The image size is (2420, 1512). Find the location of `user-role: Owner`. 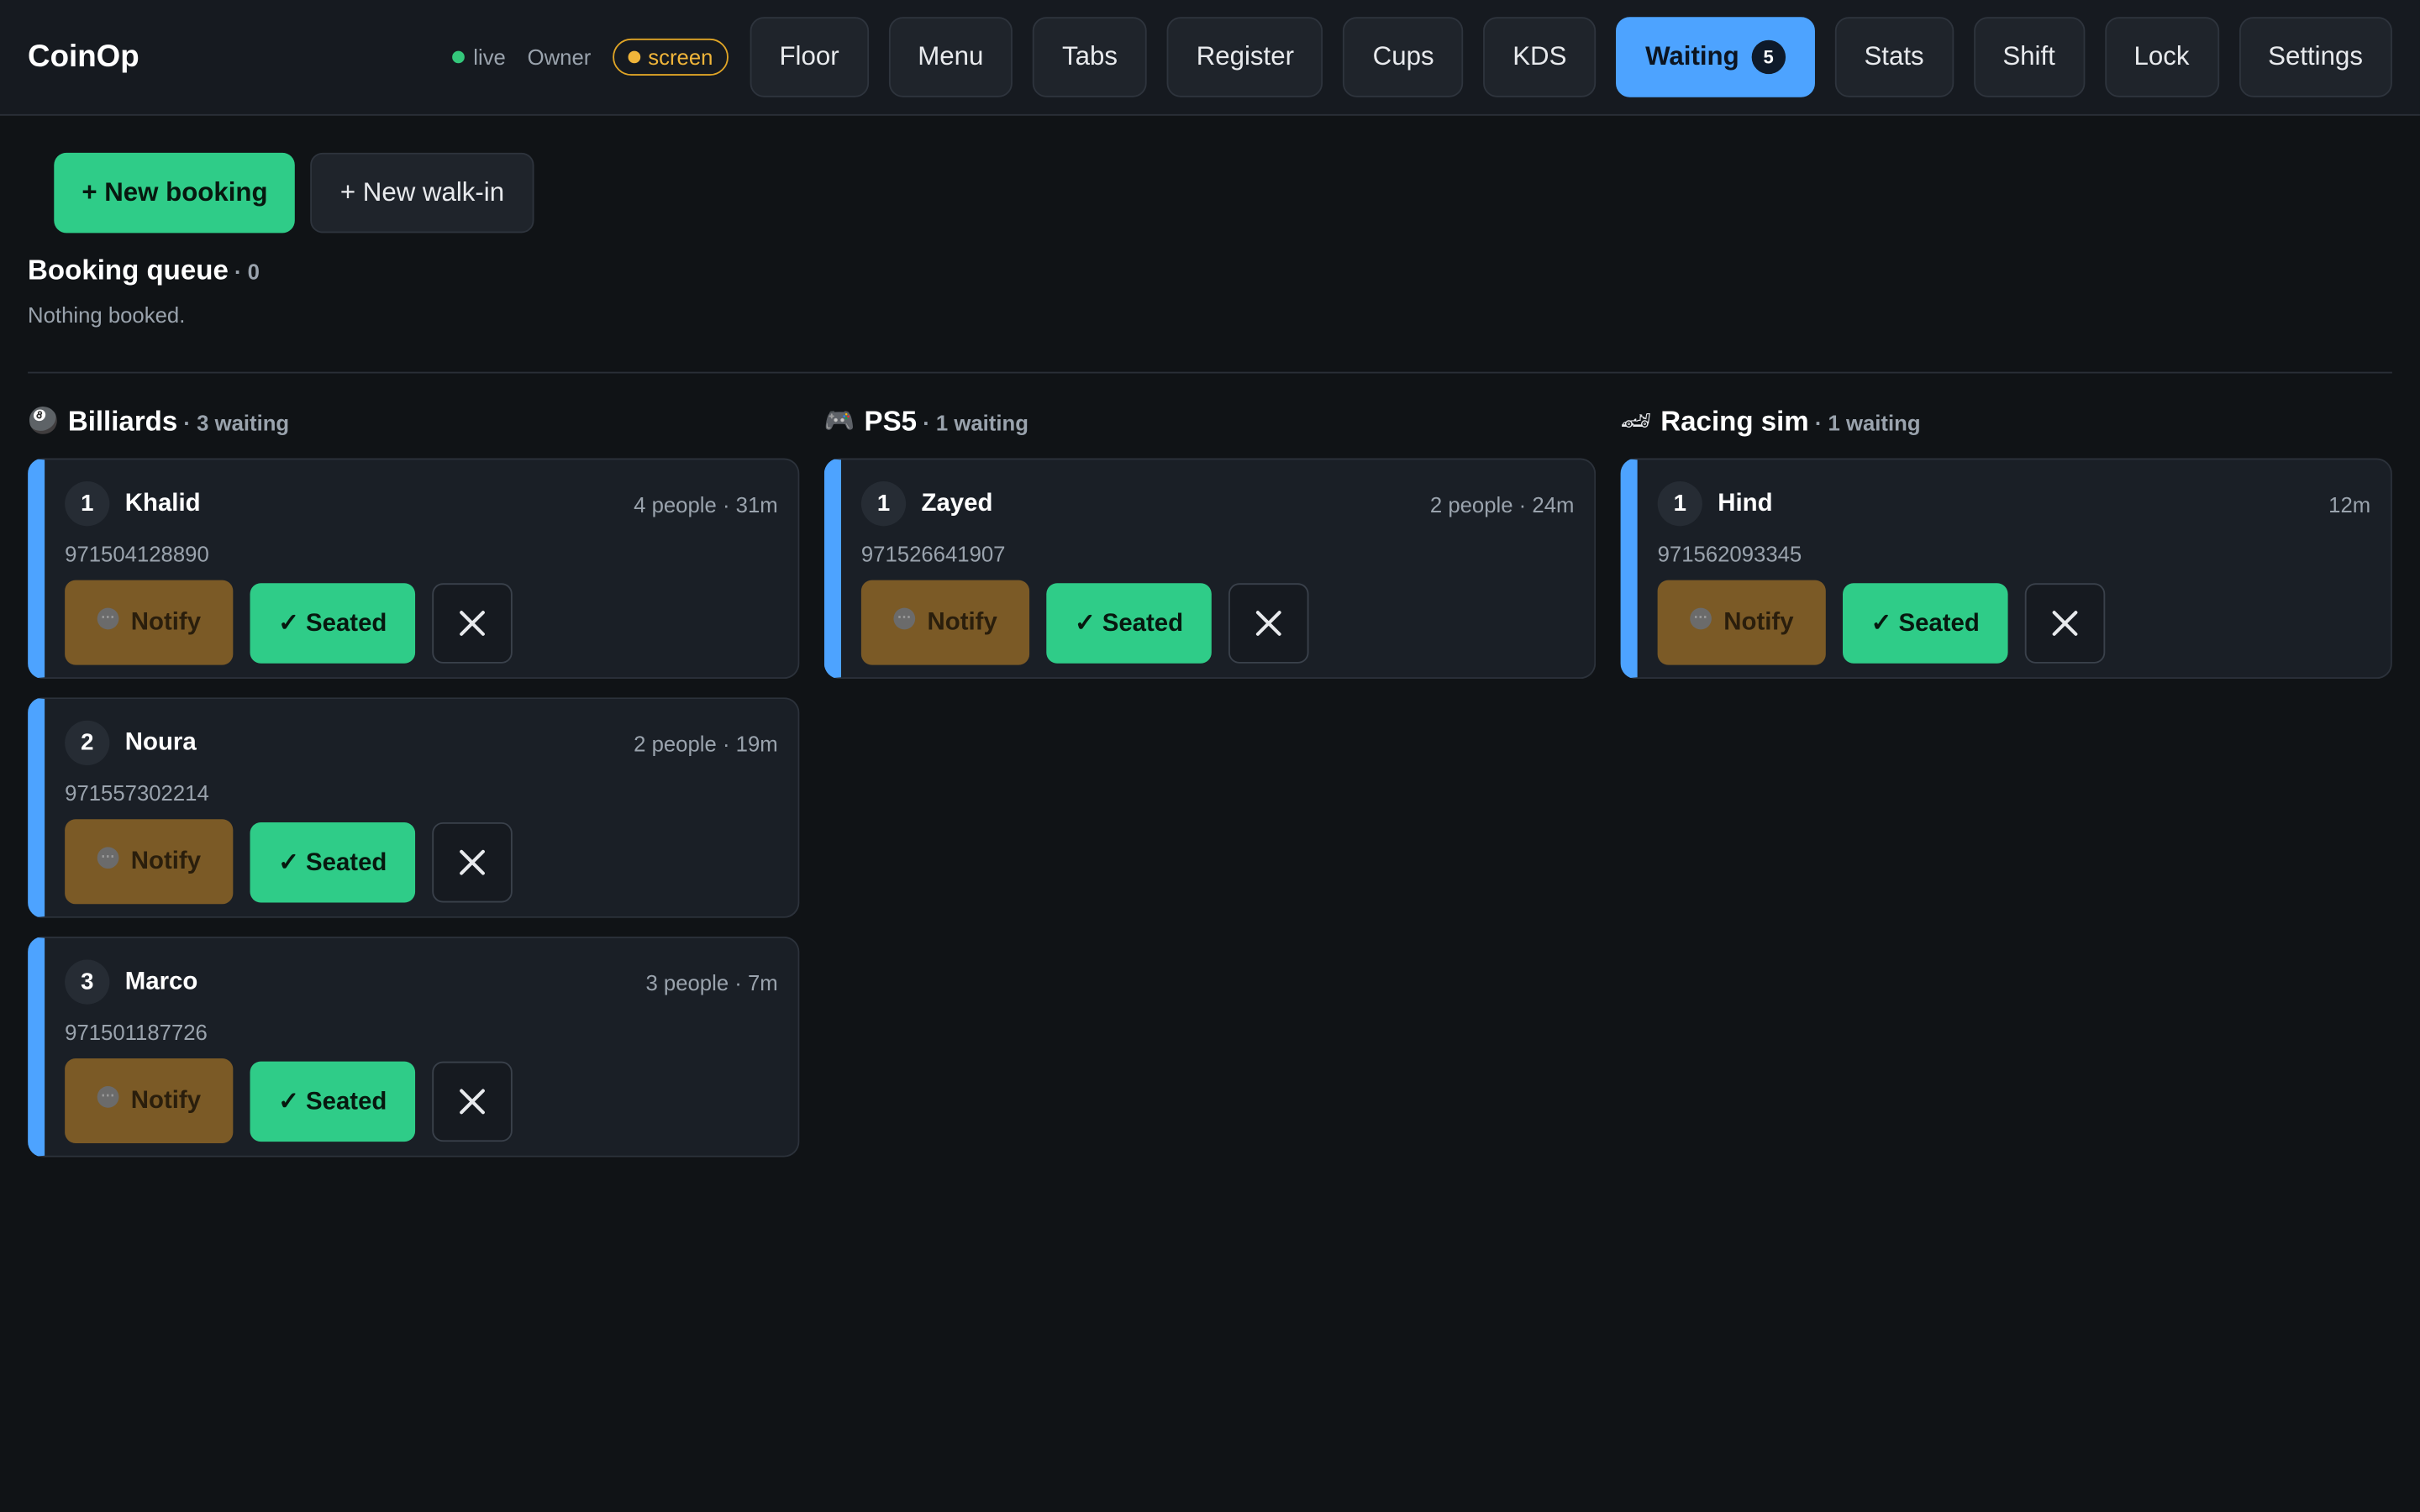

user-role: Owner is located at coordinates (559, 57).